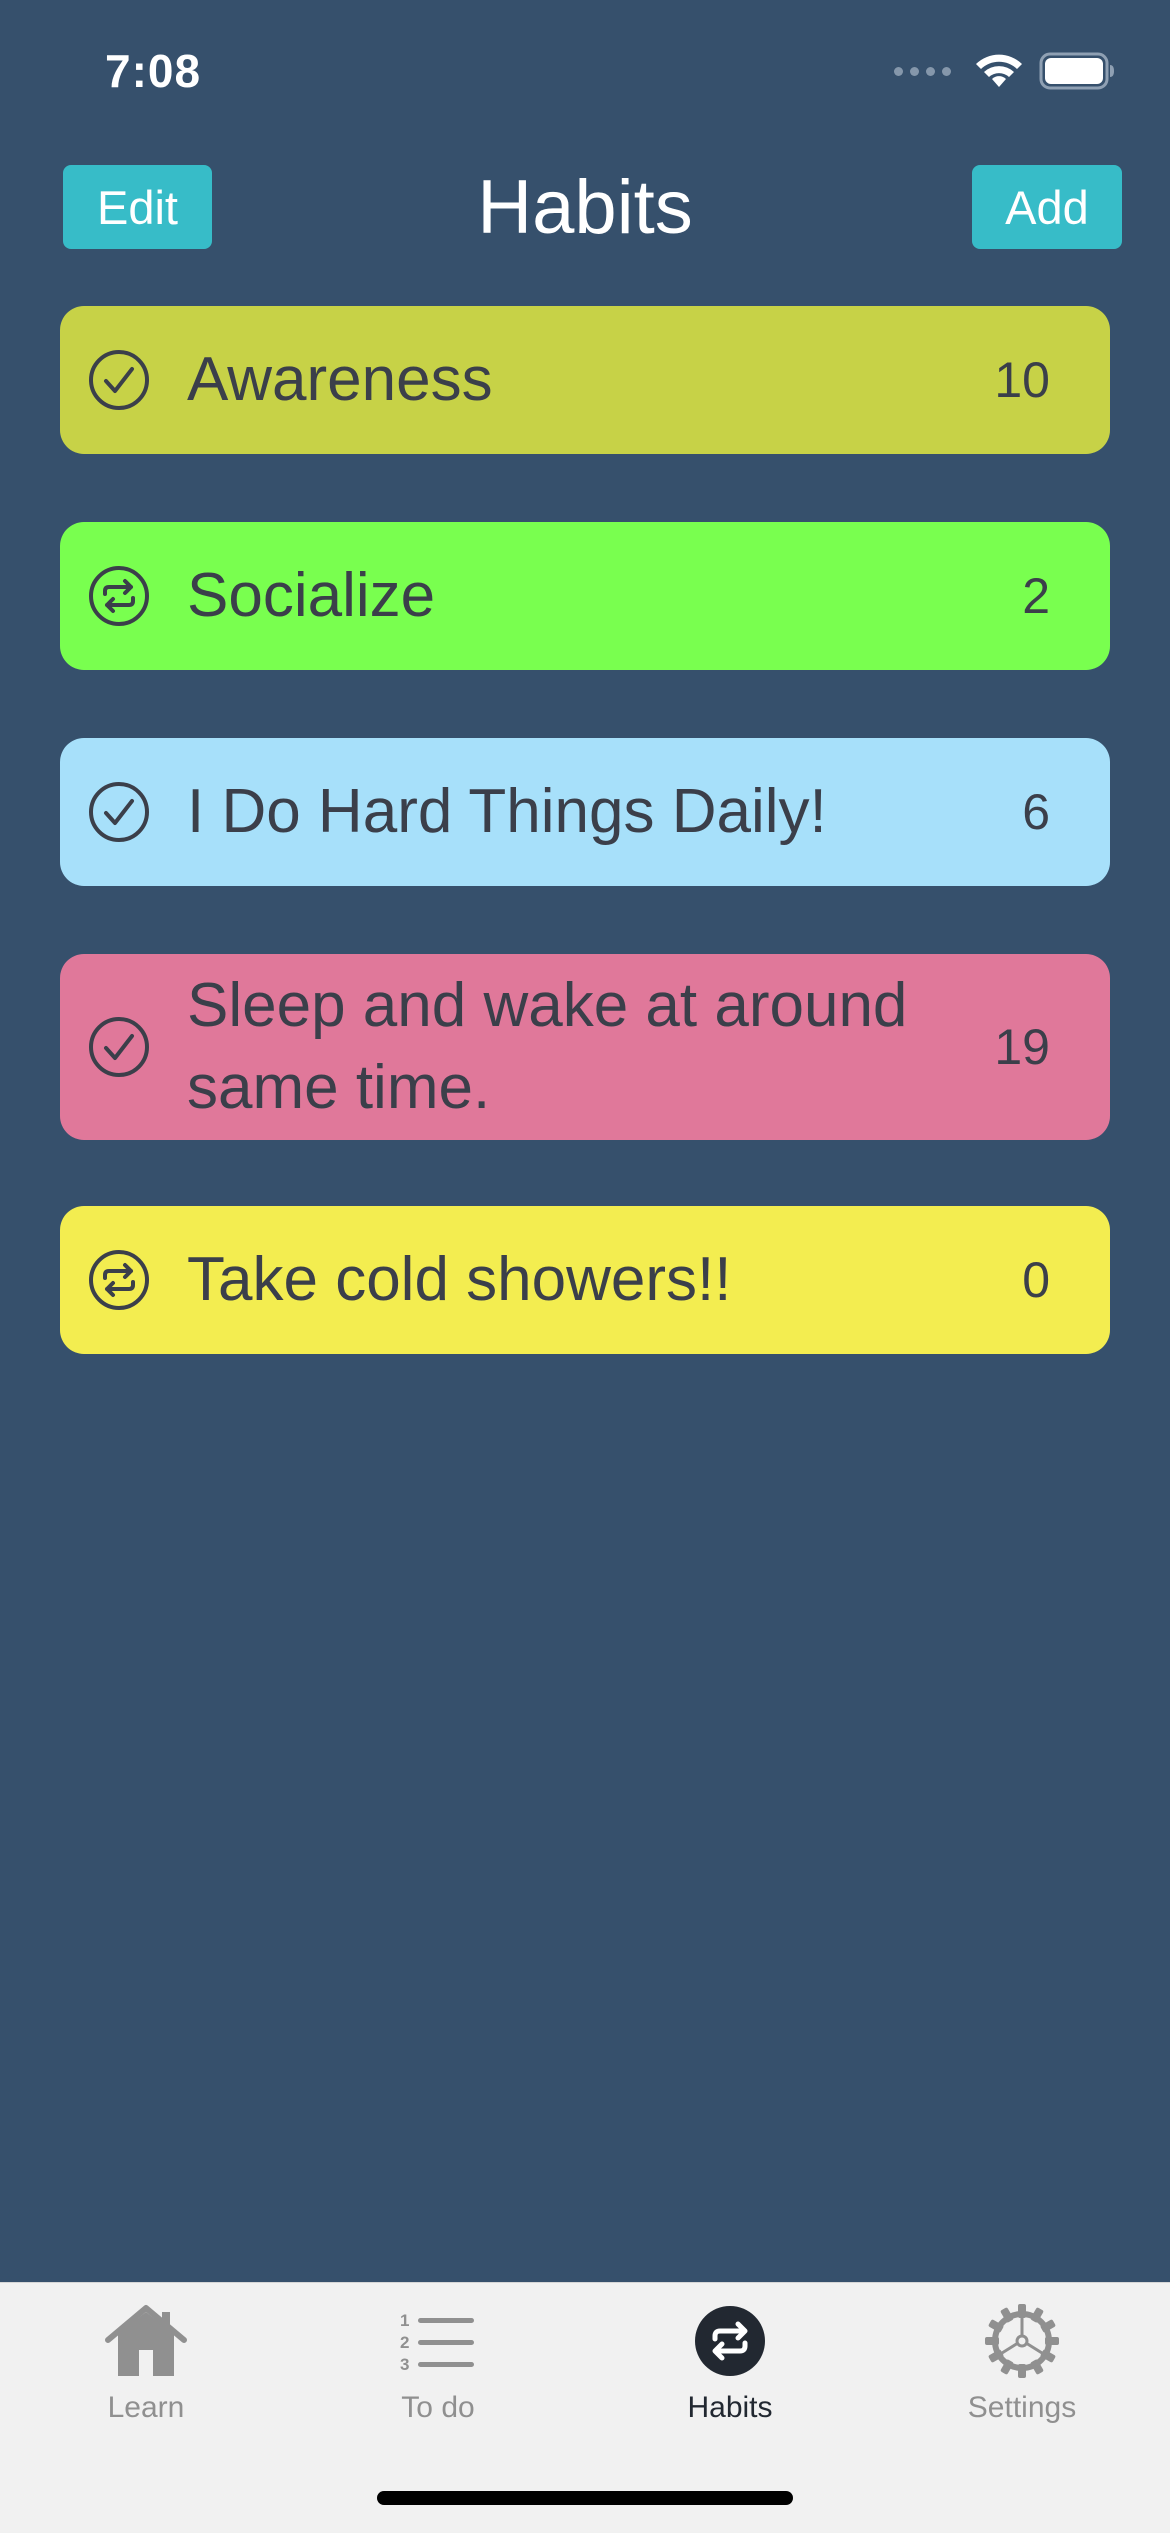 The image size is (1170, 2533). What do you see at coordinates (404, 2342) in the screenshot?
I see `svg-text: 2` at bounding box center [404, 2342].